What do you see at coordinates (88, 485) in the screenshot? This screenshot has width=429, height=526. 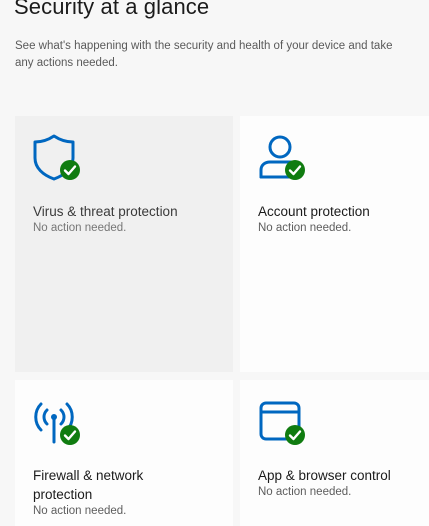 I see `tile-title: Firewall & network protection` at bounding box center [88, 485].